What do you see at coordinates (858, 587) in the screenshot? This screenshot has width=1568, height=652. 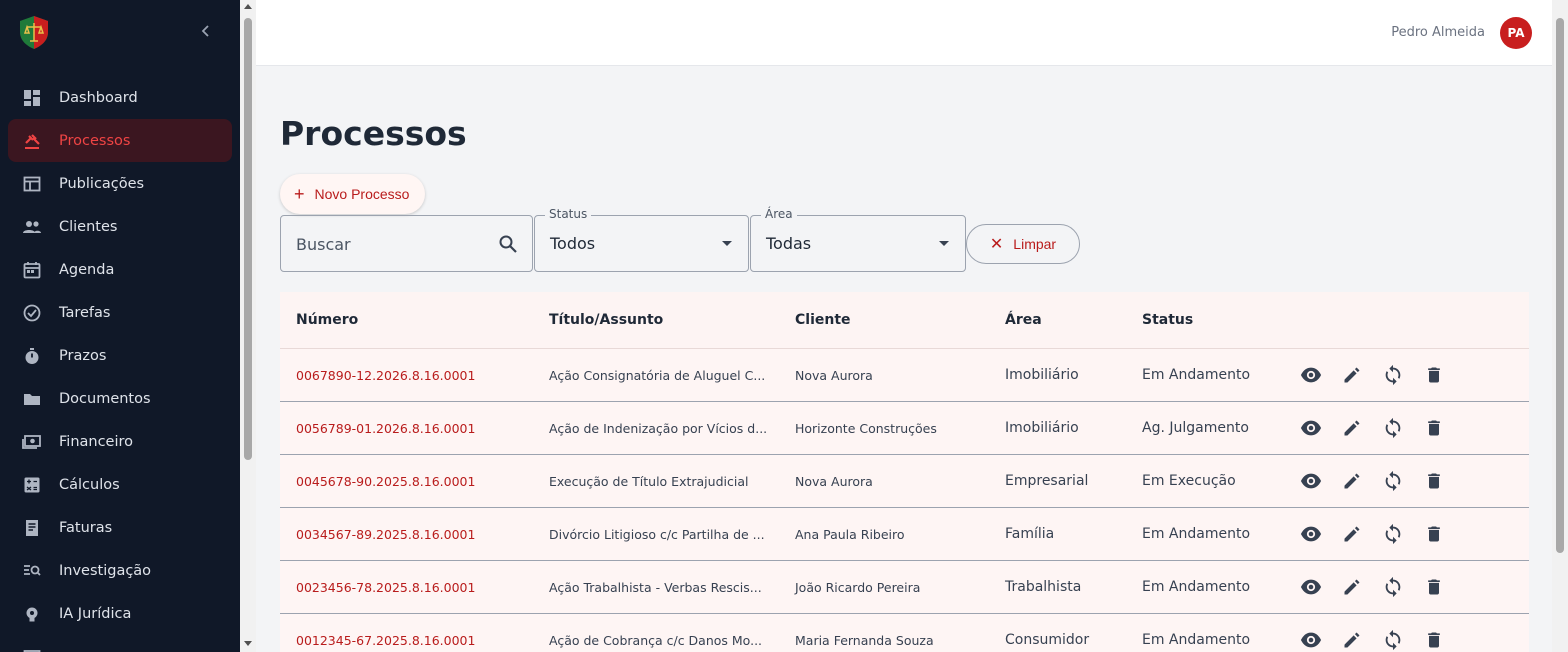 I see `process-client: João Ricardo Pereira` at bounding box center [858, 587].